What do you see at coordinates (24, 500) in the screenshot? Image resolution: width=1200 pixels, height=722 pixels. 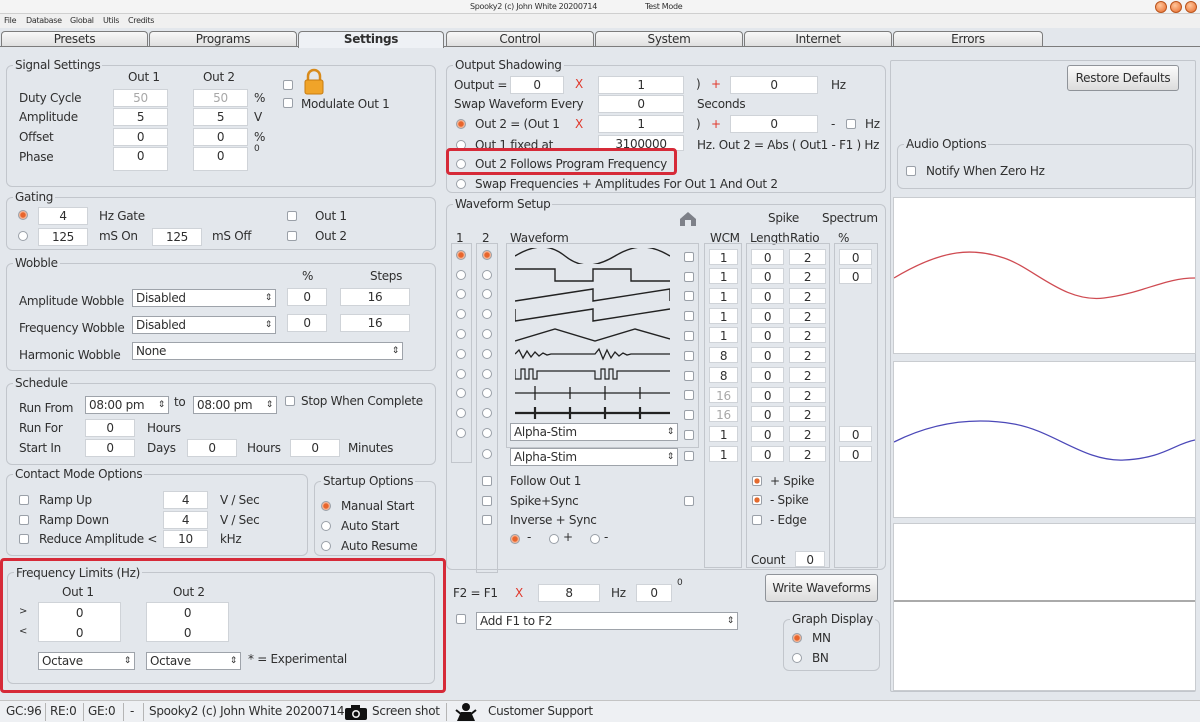 I see `ramp-up-checkbox` at bounding box center [24, 500].